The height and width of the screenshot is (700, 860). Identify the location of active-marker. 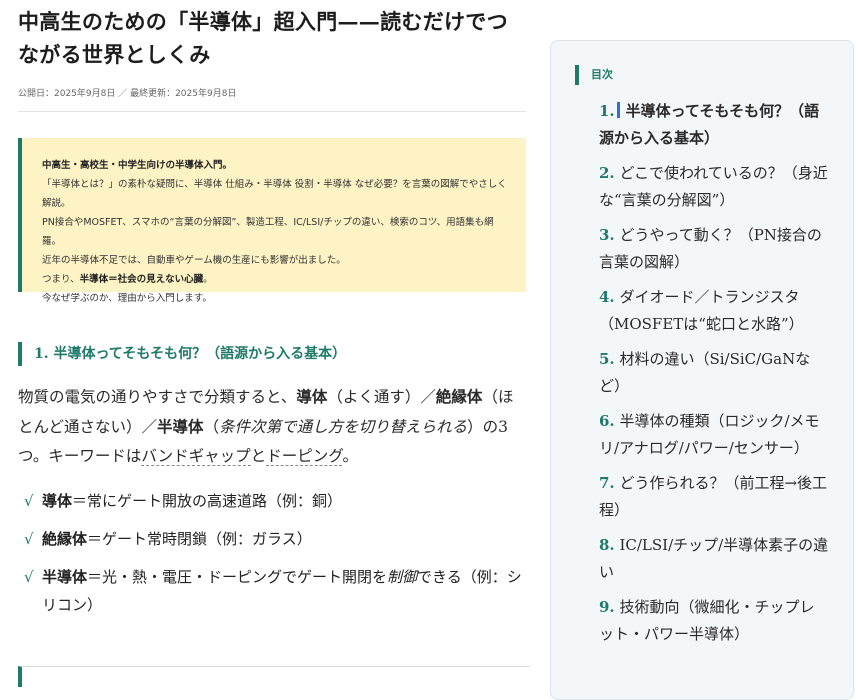
(618, 110).